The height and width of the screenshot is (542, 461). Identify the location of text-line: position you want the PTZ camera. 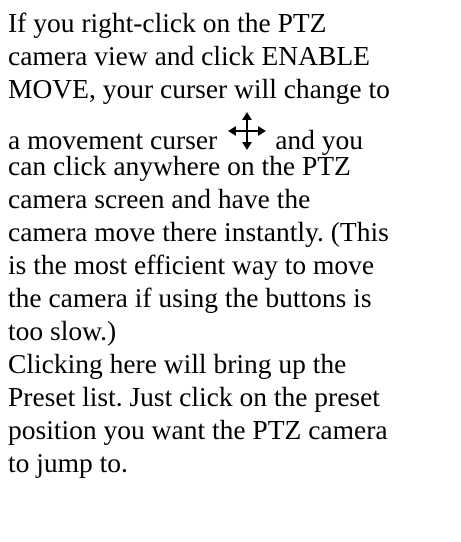
(198, 429).